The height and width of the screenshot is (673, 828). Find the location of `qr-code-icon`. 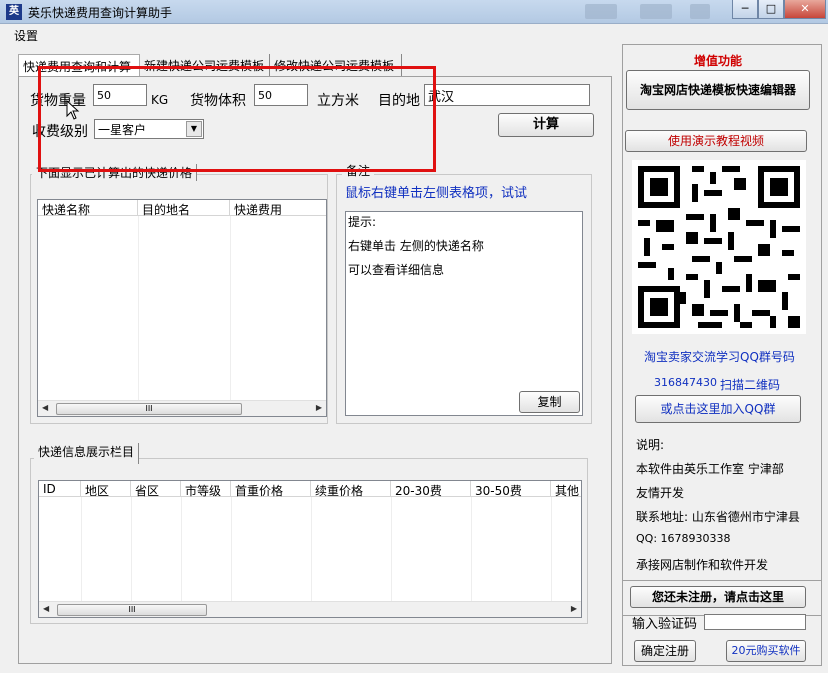

qr-code-icon is located at coordinates (719, 247).